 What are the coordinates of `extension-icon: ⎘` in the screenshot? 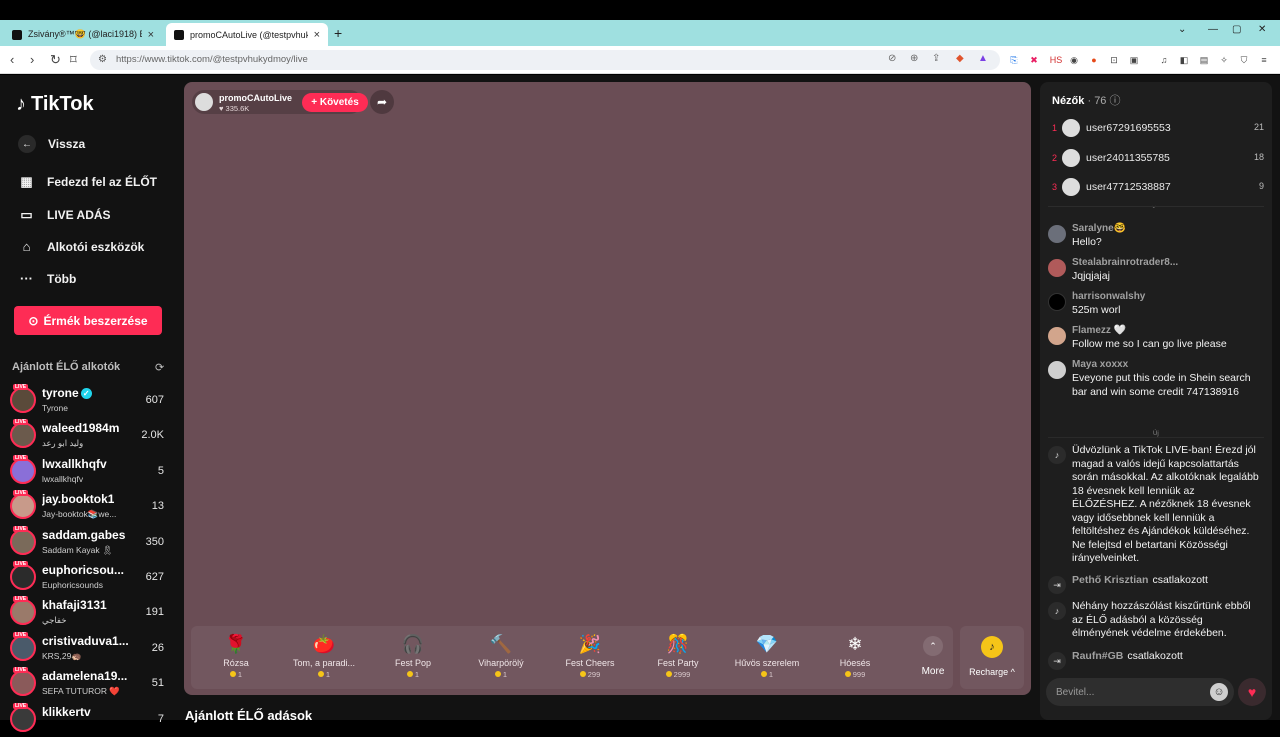 It's located at (1014, 60).